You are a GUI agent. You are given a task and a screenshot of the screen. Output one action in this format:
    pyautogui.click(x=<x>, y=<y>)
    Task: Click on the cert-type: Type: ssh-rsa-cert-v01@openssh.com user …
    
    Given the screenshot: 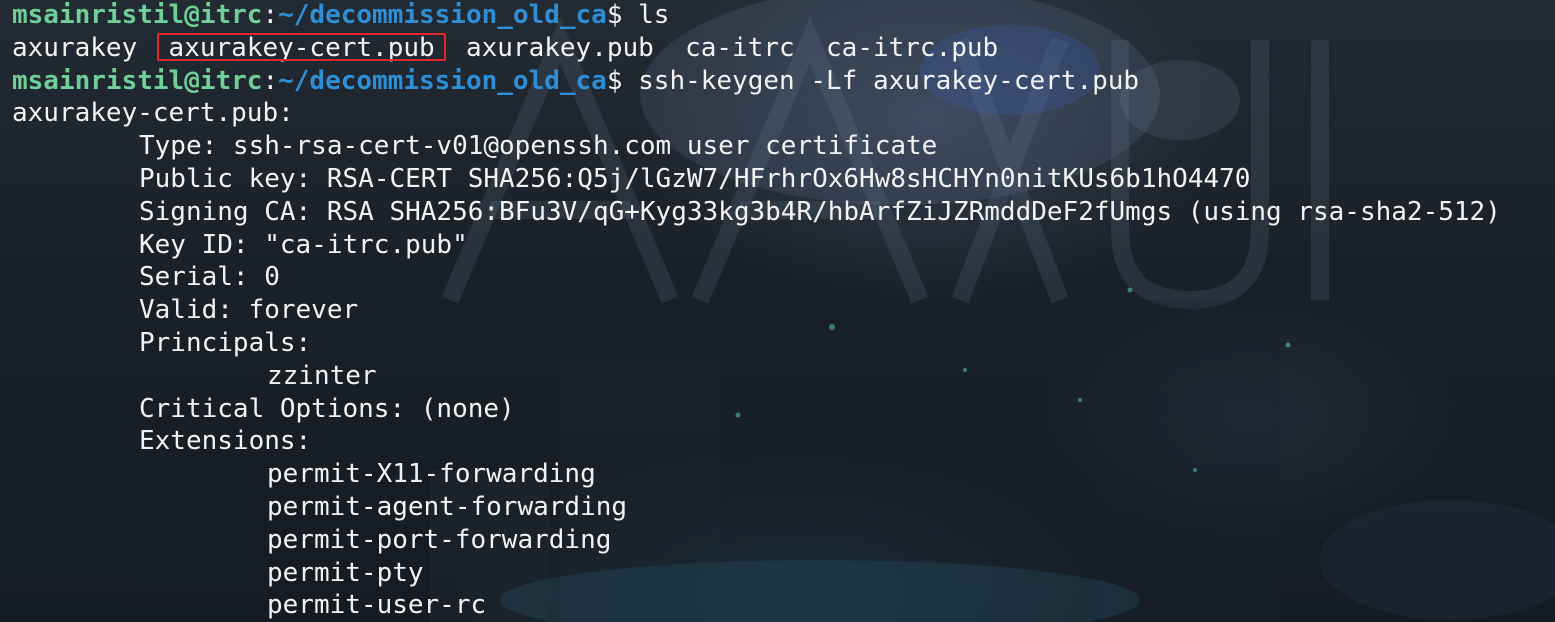 What is the action you would take?
    pyautogui.click(x=538, y=146)
    